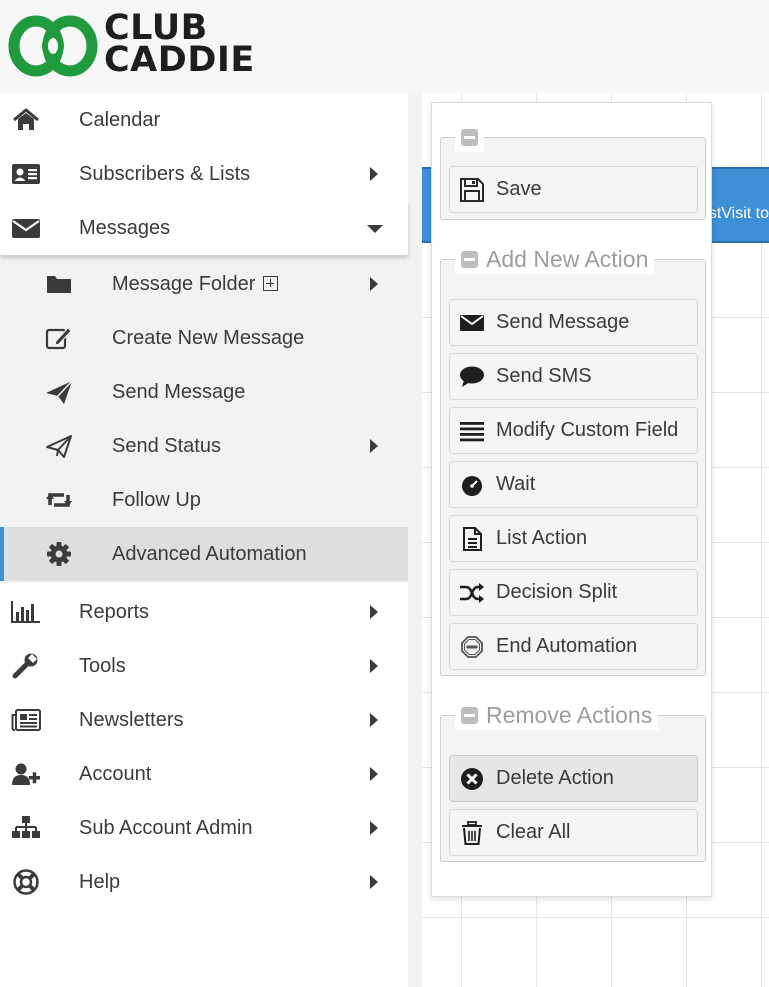 This screenshot has height=987, width=769. What do you see at coordinates (573, 189) in the screenshot?
I see `save-button: Save` at bounding box center [573, 189].